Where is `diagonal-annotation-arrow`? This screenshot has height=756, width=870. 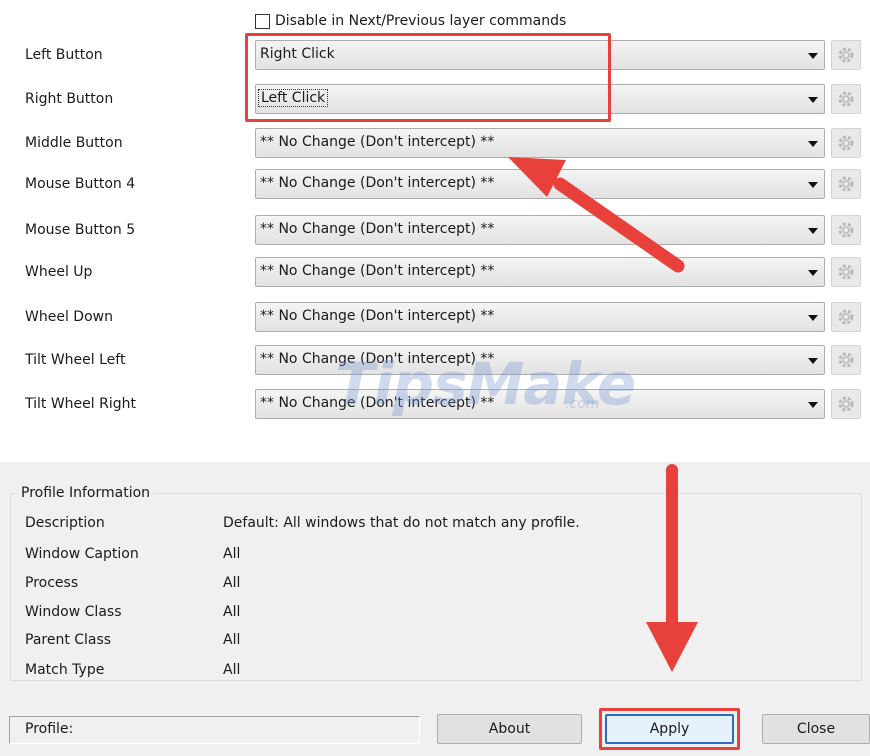
diagonal-annotation-arrow is located at coordinates (596, 215).